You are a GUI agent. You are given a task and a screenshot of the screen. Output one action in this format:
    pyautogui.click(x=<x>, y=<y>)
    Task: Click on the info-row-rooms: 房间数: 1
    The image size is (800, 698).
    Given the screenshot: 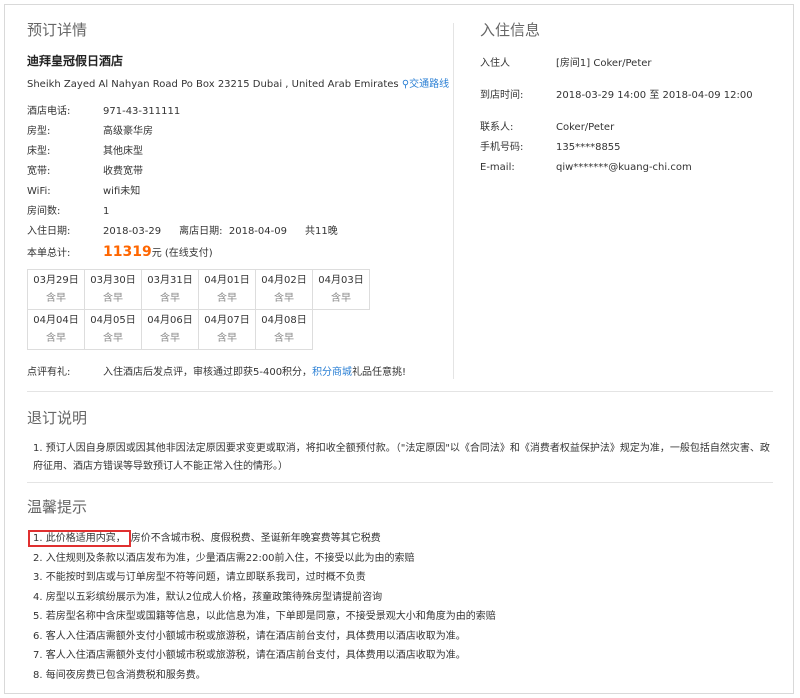 What is the action you would take?
    pyautogui.click(x=237, y=212)
    